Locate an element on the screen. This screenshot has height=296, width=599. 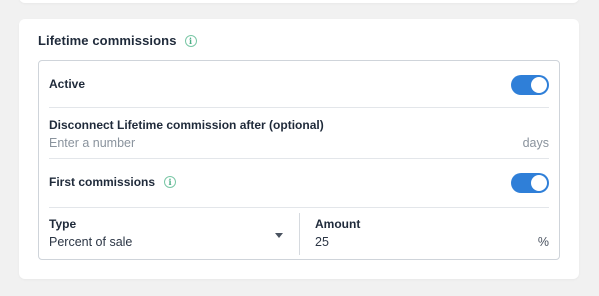
section-header: Lifetime commissions i is located at coordinates (117, 40).